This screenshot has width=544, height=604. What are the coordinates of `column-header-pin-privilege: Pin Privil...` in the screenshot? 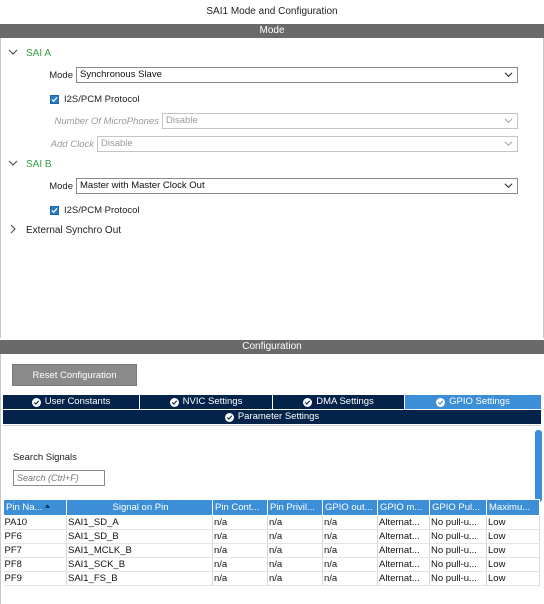 It's located at (295, 507).